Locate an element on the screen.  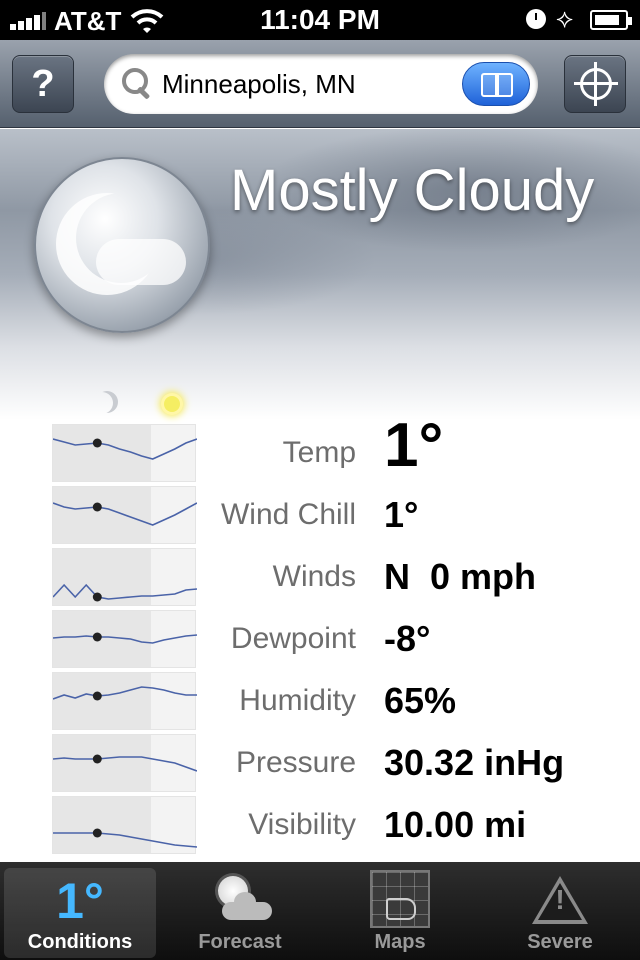
question-mark-icon: ? is located at coordinates (43, 84).